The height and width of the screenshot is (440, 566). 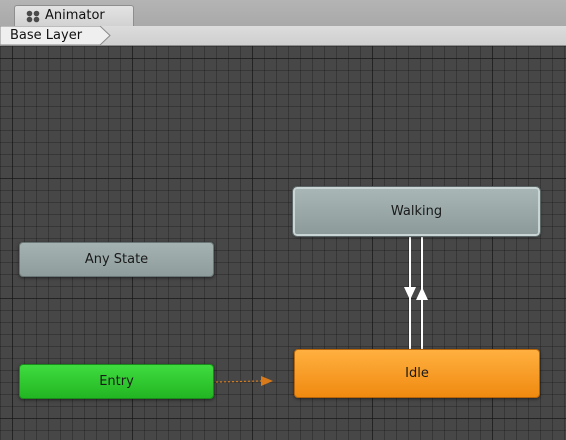 I want to click on state-idle: Idle, so click(x=417, y=373).